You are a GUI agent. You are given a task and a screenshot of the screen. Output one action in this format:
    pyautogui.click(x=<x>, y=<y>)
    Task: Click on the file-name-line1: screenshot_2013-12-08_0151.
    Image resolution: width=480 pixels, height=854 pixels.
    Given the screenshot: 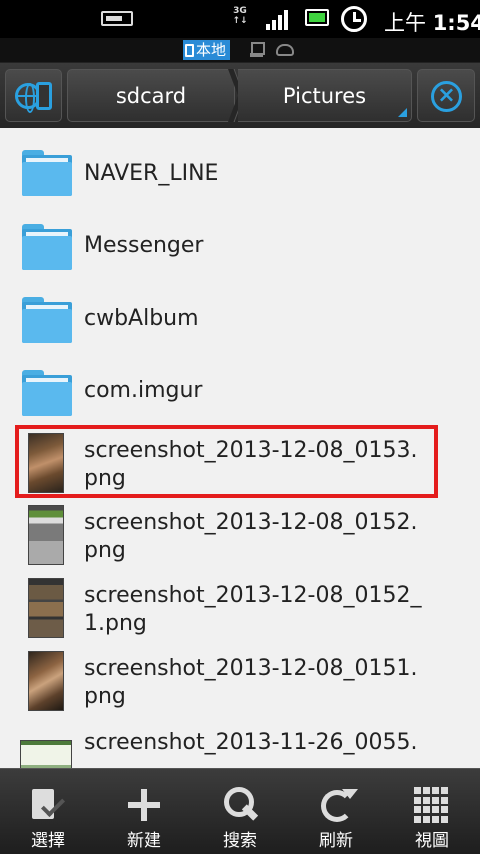 What is the action you would take?
    pyautogui.click(x=251, y=668)
    